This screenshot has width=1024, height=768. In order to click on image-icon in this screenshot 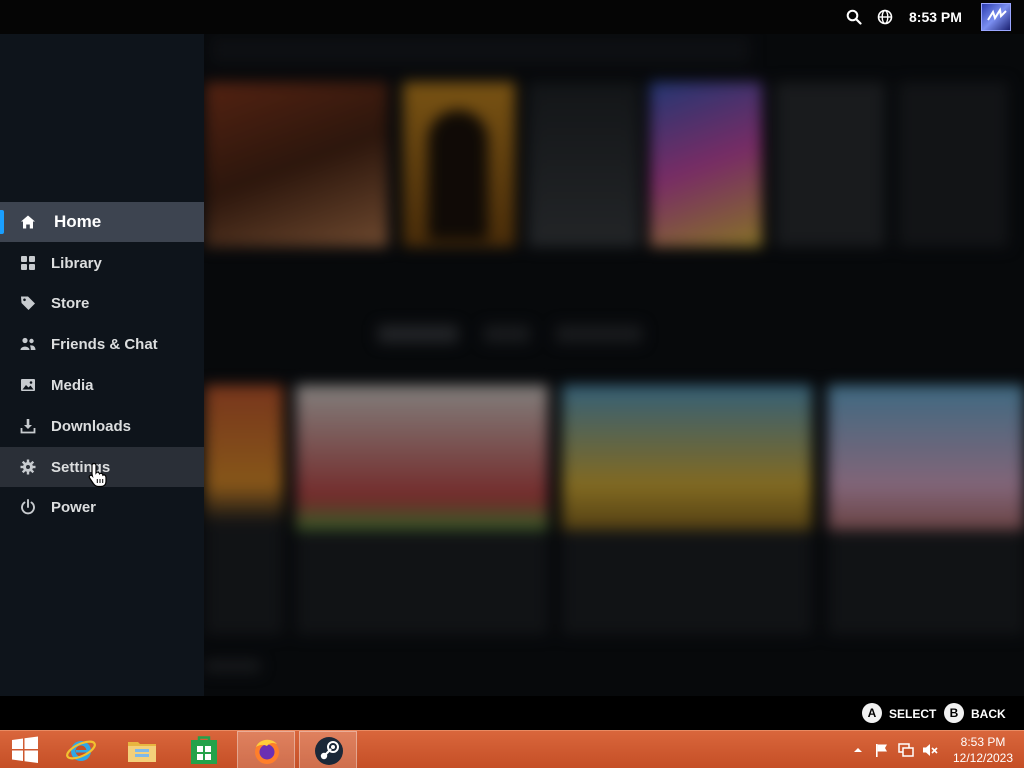, I will do `click(28, 385)`.